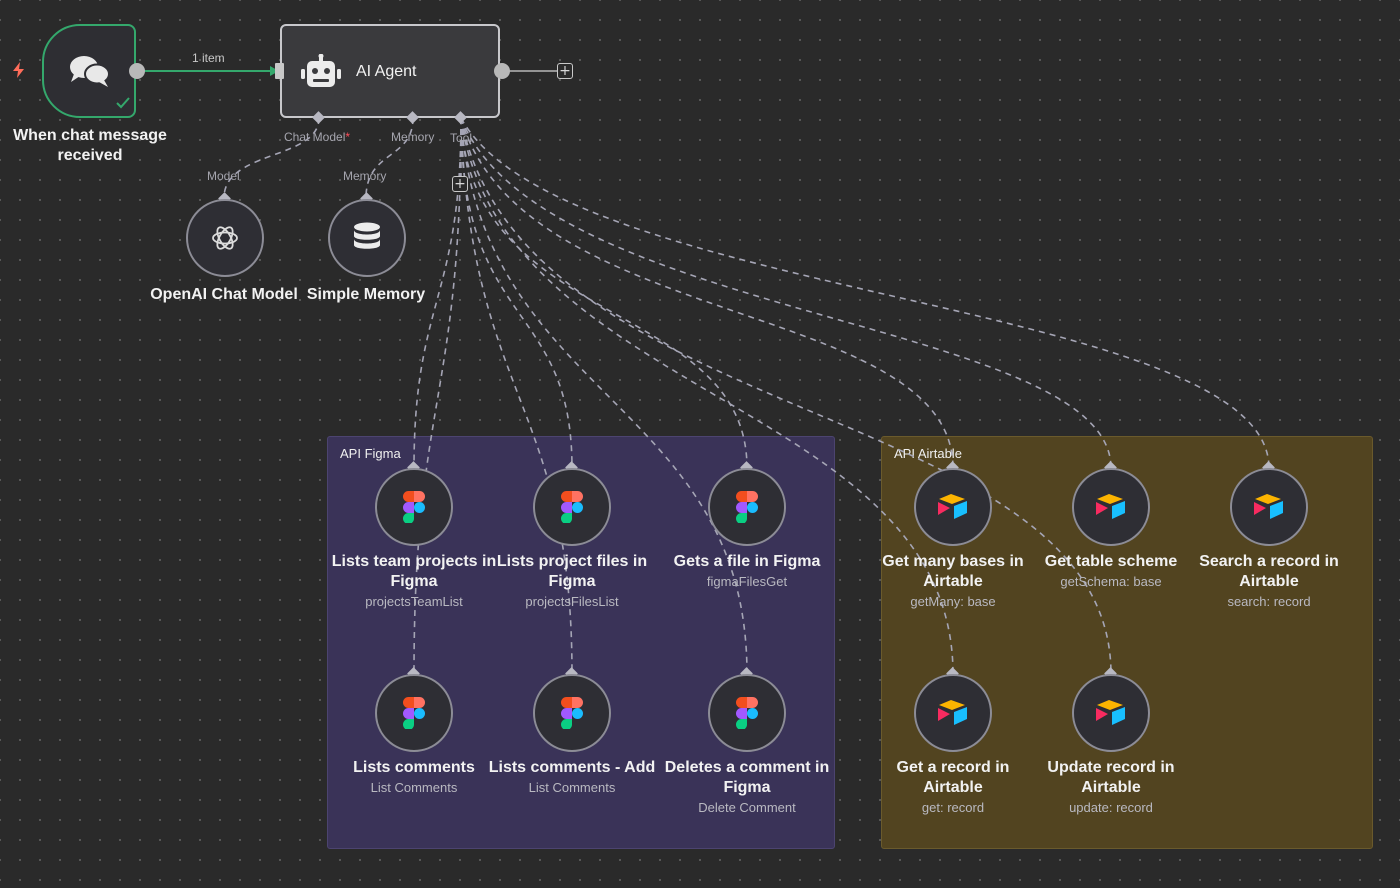 Image resolution: width=1400 pixels, height=888 pixels. I want to click on simple-memory-title: Simple Memory, so click(366, 294).